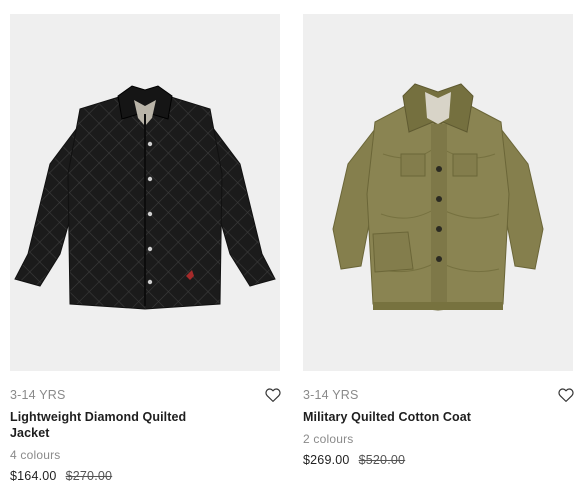  What do you see at coordinates (382, 460) in the screenshot?
I see `original-price: $520.00` at bounding box center [382, 460].